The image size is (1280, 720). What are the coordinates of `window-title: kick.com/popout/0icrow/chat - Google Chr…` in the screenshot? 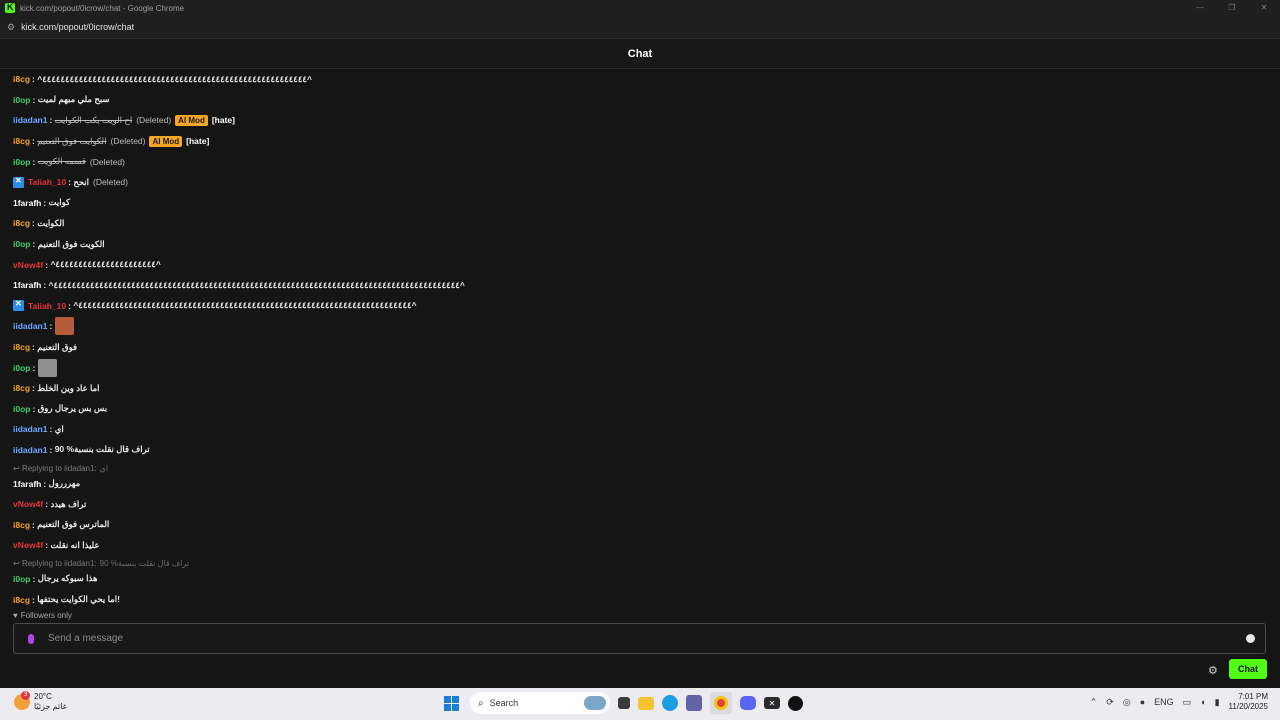 It's located at (102, 8).